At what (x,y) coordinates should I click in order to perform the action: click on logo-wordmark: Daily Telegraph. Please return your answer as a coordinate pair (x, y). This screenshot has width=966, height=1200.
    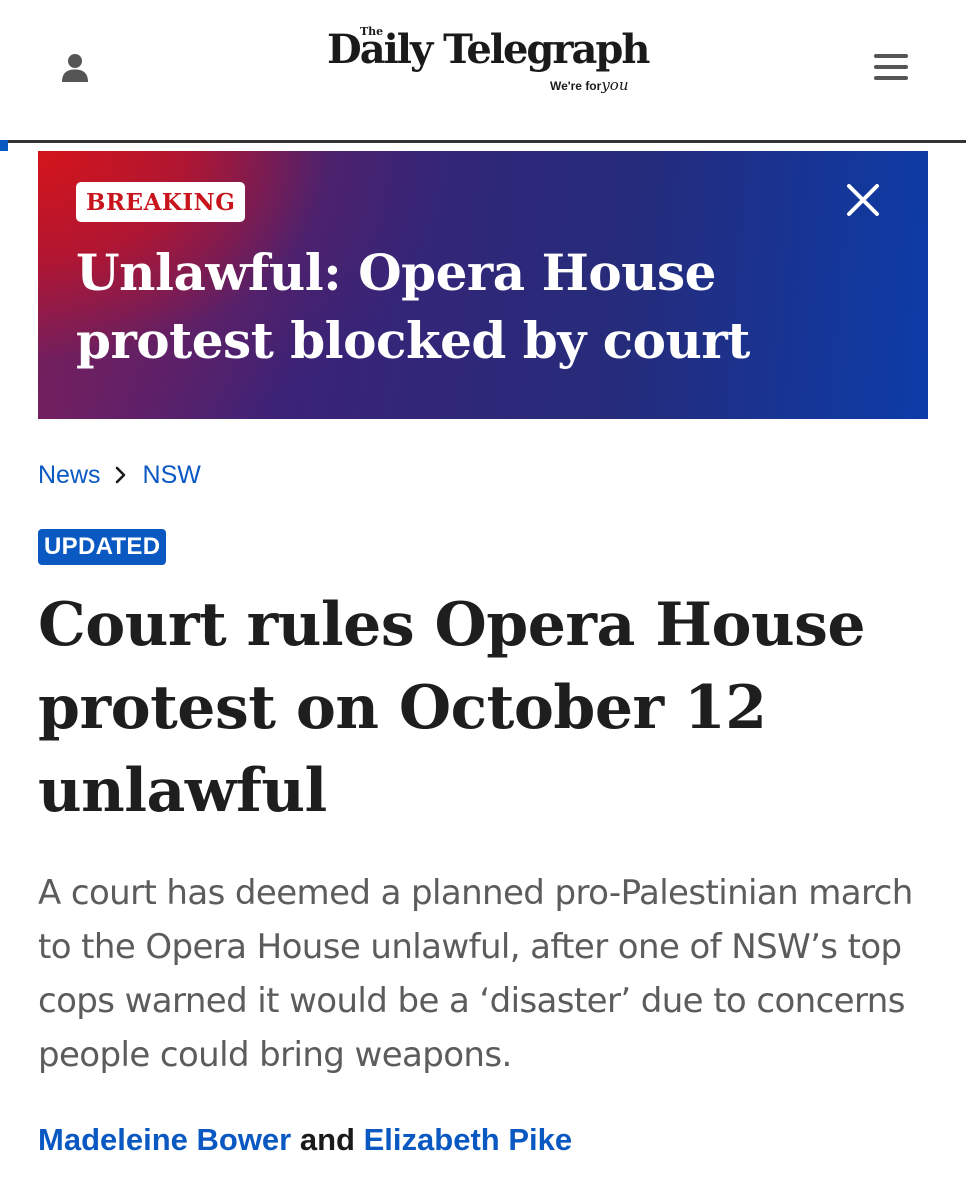
    Looking at the image, I should click on (488, 49).